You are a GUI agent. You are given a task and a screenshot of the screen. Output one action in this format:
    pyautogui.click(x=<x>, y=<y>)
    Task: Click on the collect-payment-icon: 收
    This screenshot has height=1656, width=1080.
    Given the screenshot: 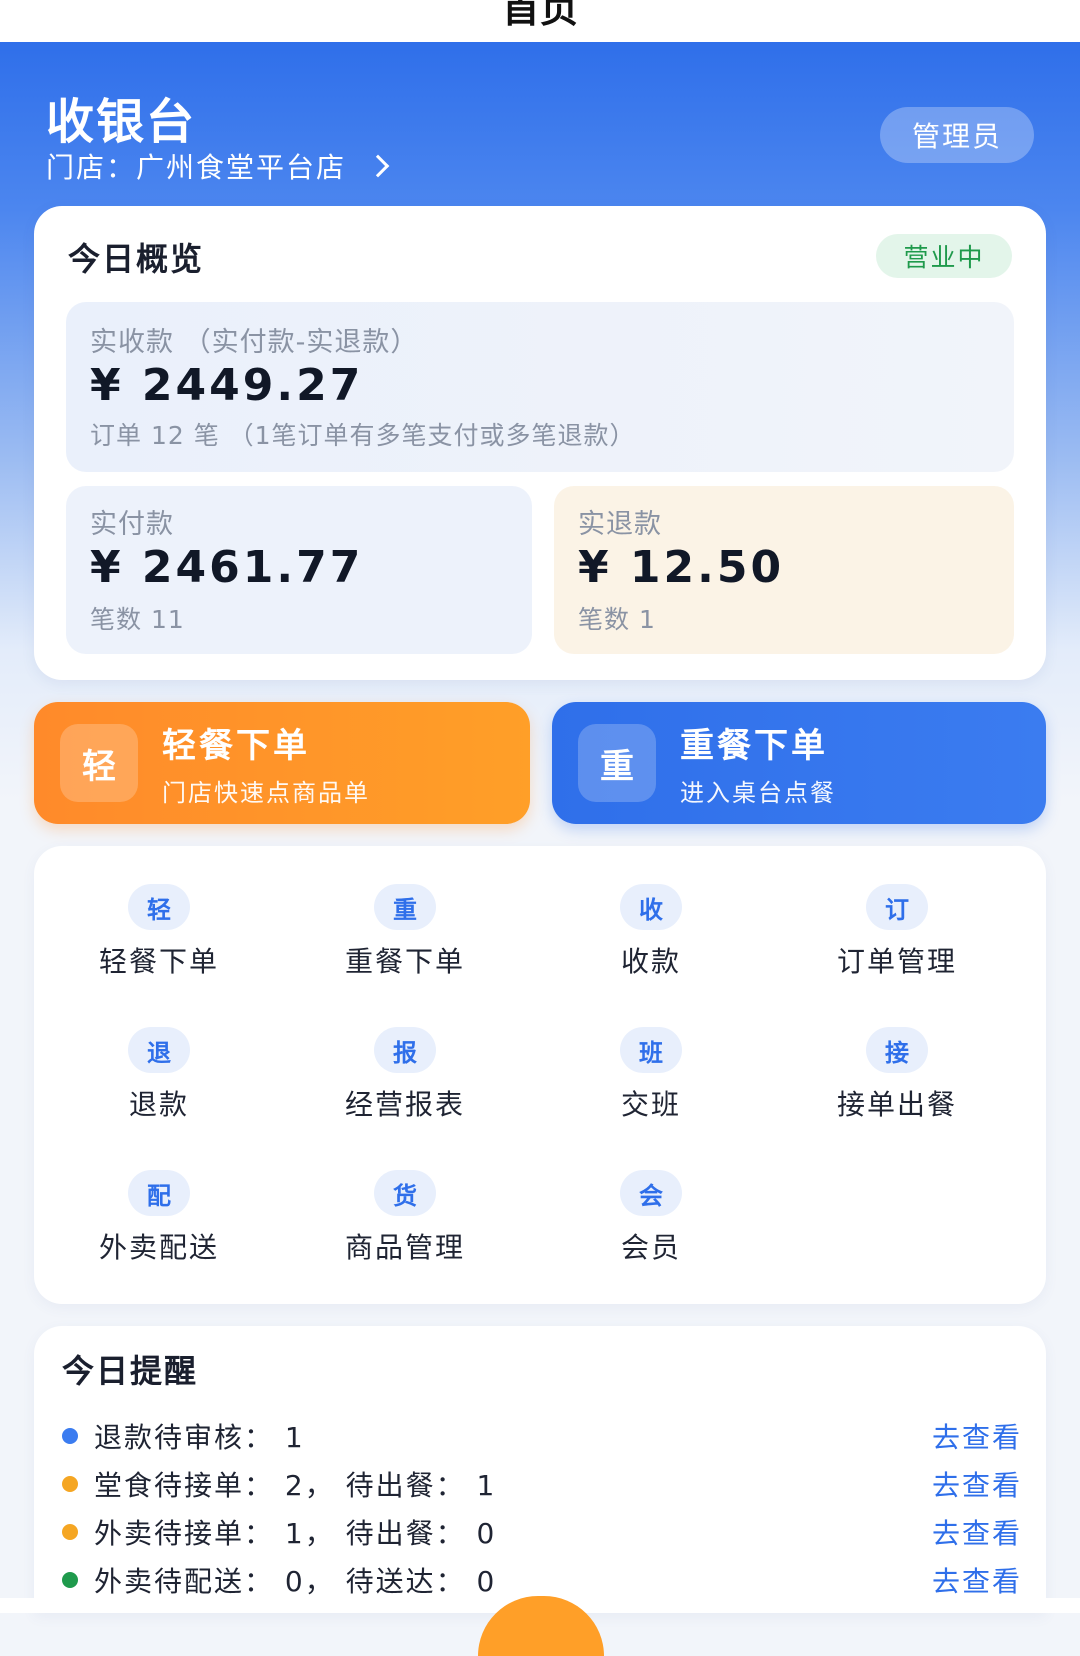 What is the action you would take?
    pyautogui.click(x=651, y=907)
    